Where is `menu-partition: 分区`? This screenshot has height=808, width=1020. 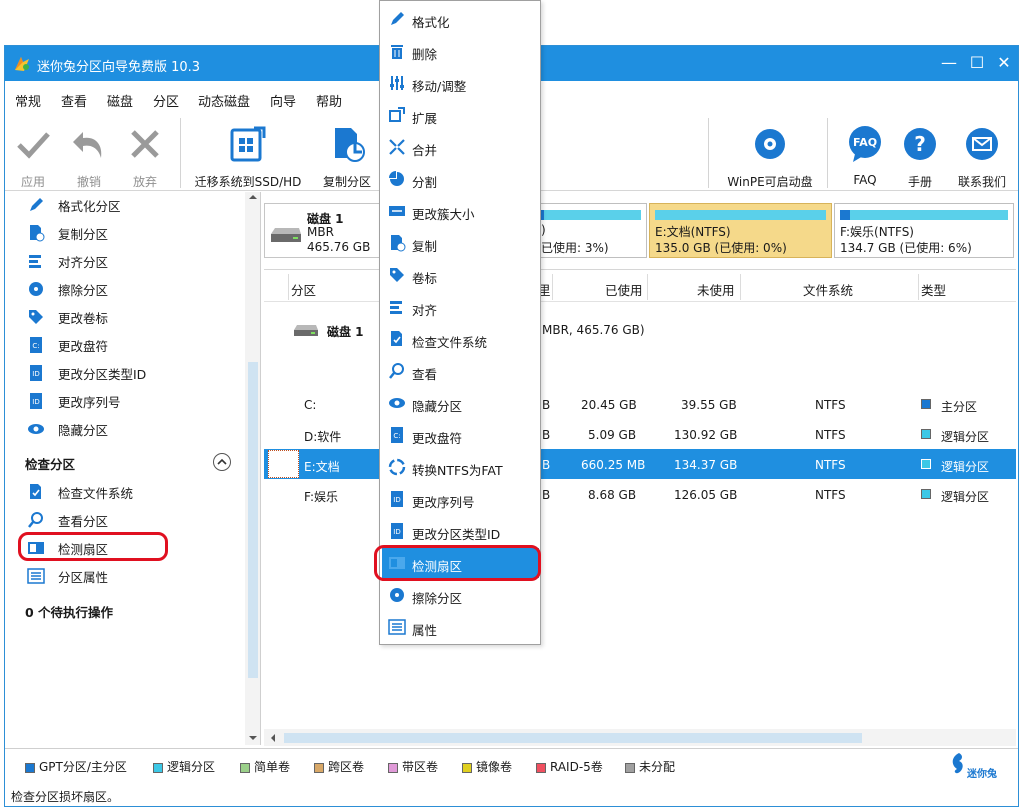 menu-partition: 分区 is located at coordinates (166, 100).